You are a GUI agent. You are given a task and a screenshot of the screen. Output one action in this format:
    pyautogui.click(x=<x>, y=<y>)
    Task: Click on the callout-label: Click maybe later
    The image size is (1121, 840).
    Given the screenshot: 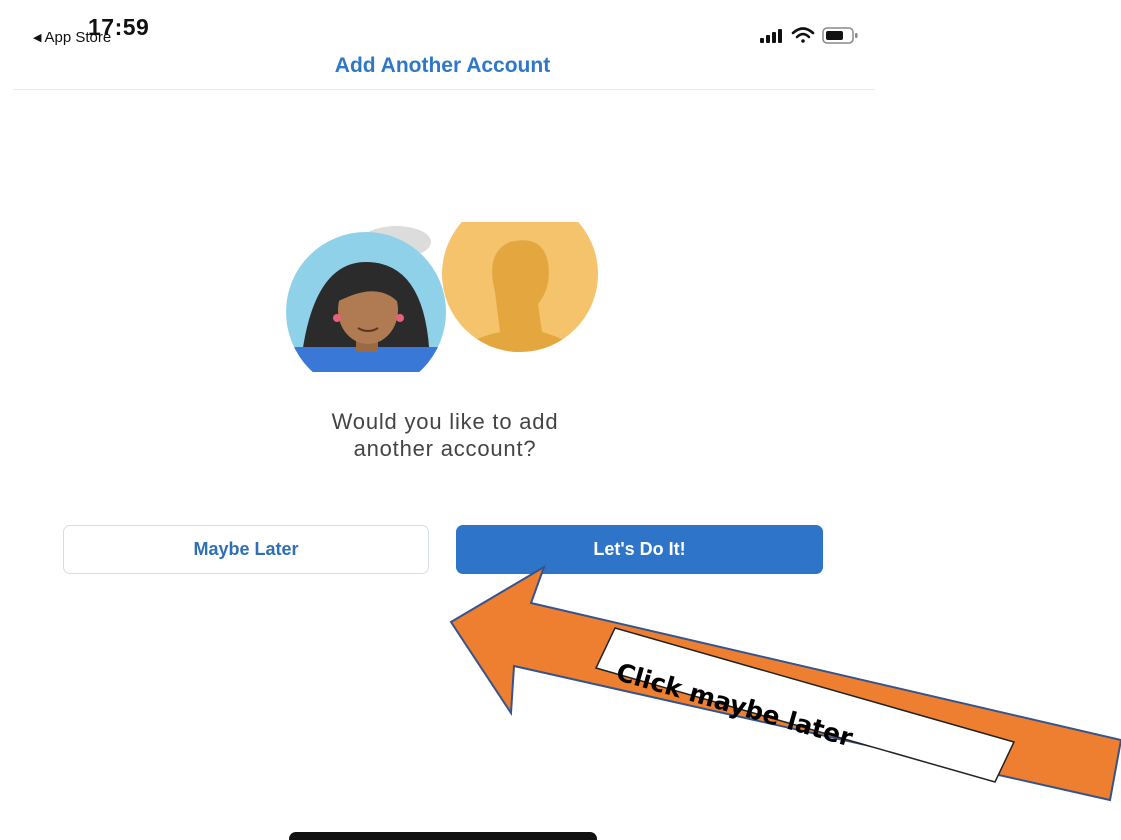 What is the action you would take?
    pyautogui.click(x=735, y=704)
    